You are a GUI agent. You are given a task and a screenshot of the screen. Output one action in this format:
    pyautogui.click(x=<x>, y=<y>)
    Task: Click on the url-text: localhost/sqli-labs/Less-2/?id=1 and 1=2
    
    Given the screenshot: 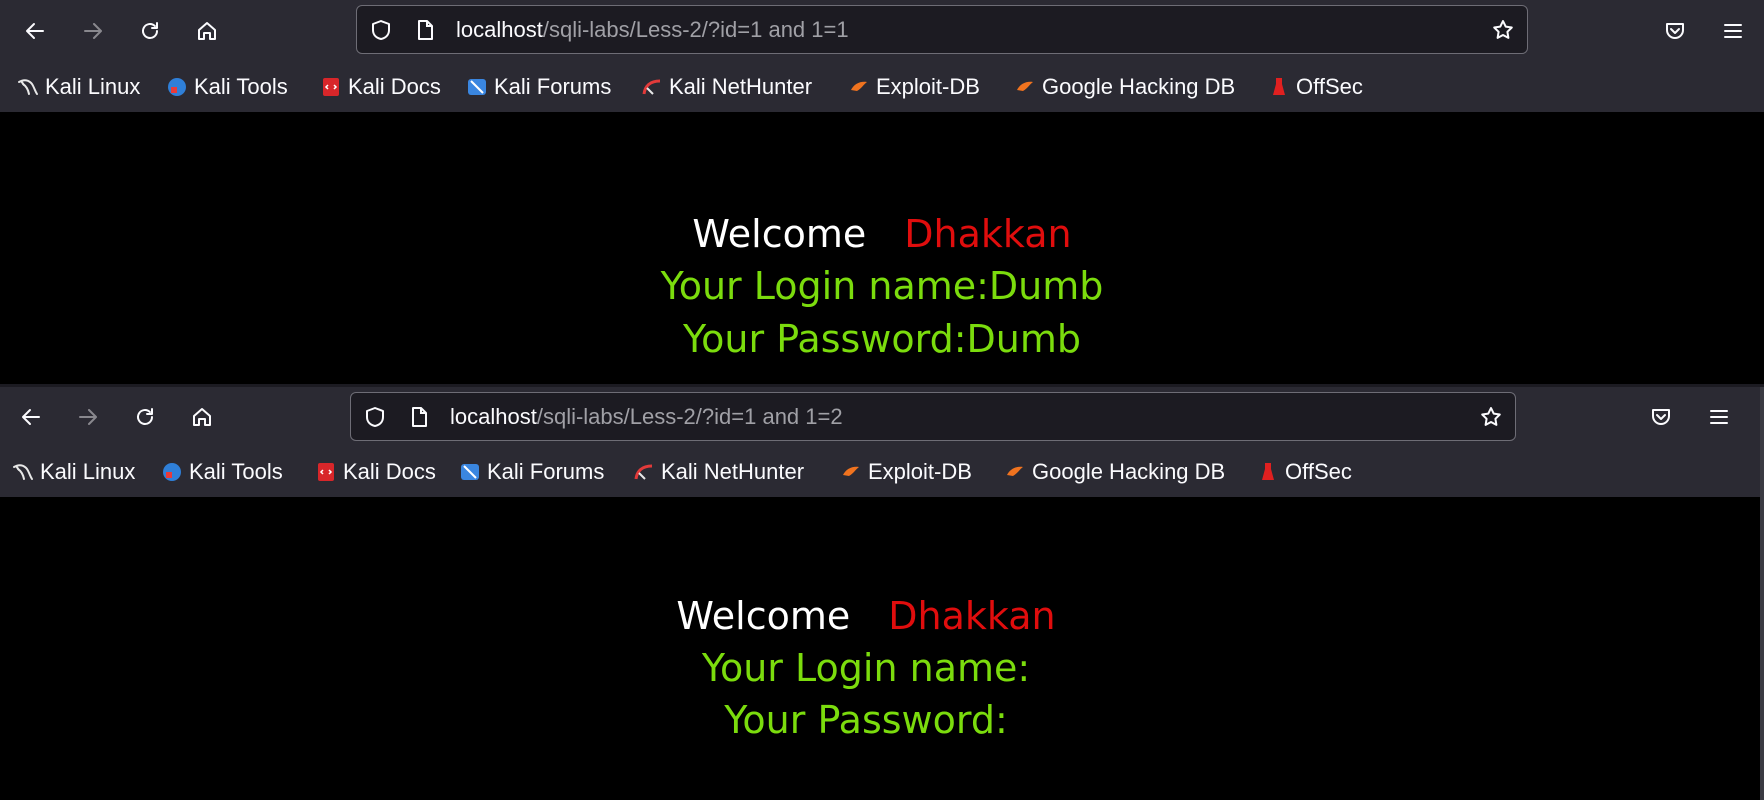 What is the action you would take?
    pyautogui.click(x=646, y=416)
    